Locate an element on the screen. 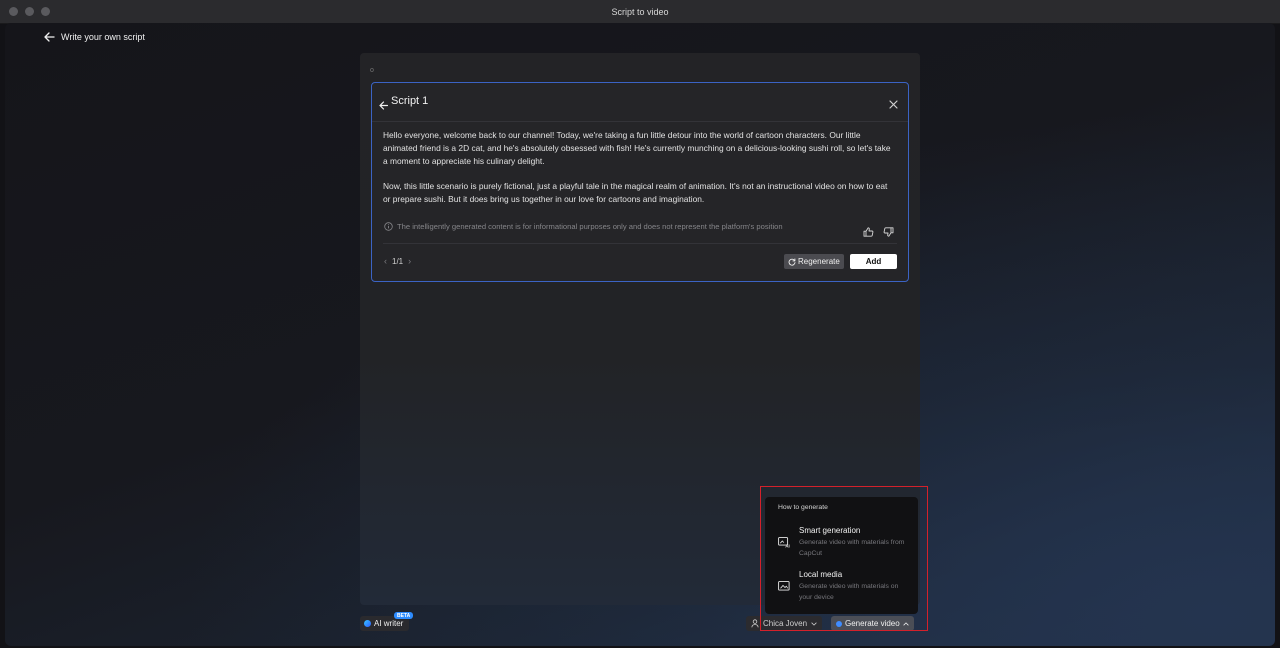  window-controls is located at coordinates (29, 11).